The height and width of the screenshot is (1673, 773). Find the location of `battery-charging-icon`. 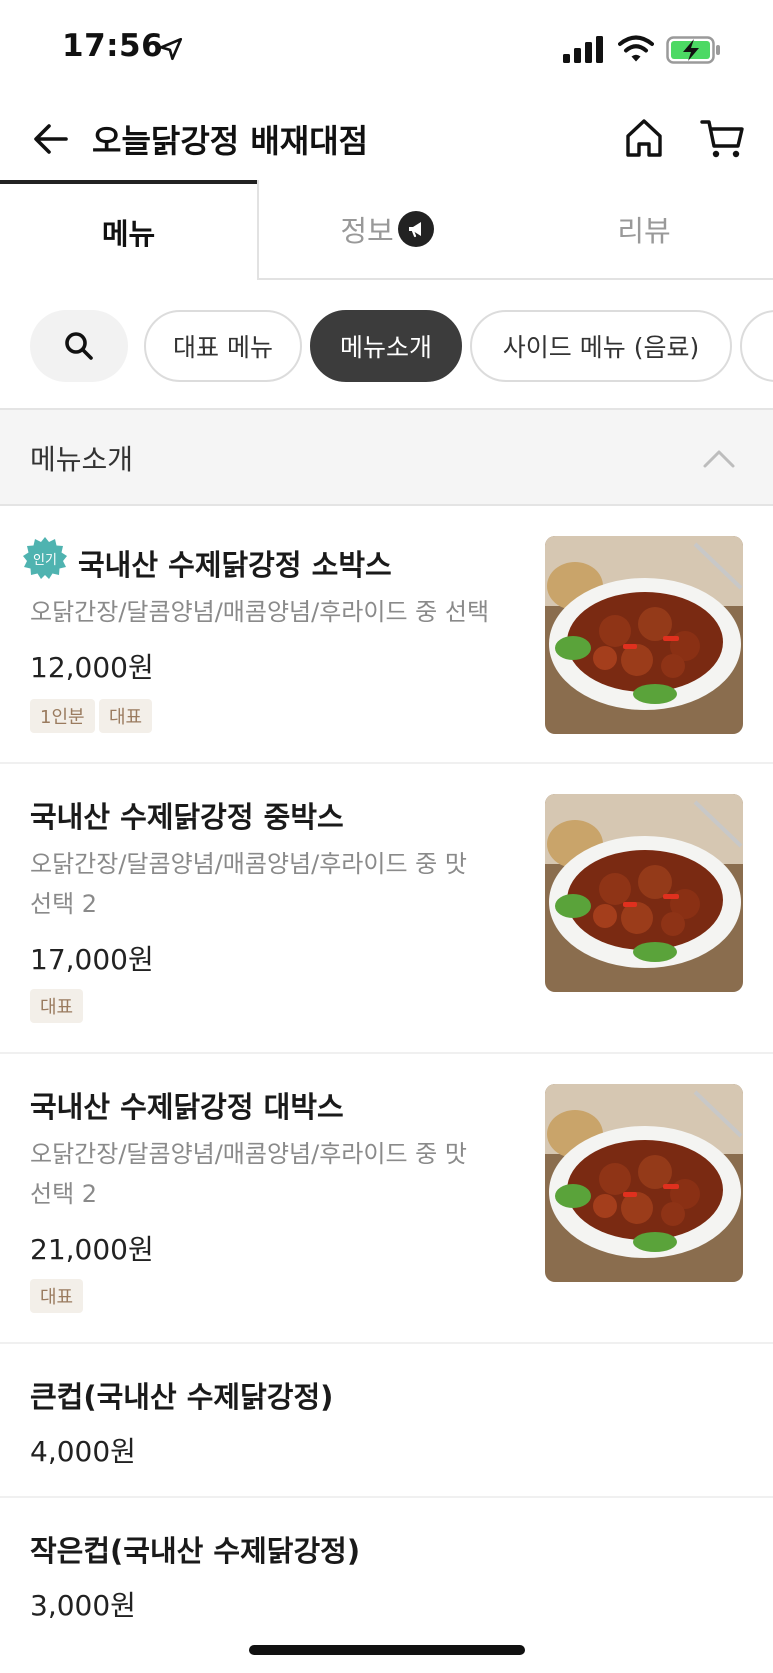

battery-charging-icon is located at coordinates (693, 50).